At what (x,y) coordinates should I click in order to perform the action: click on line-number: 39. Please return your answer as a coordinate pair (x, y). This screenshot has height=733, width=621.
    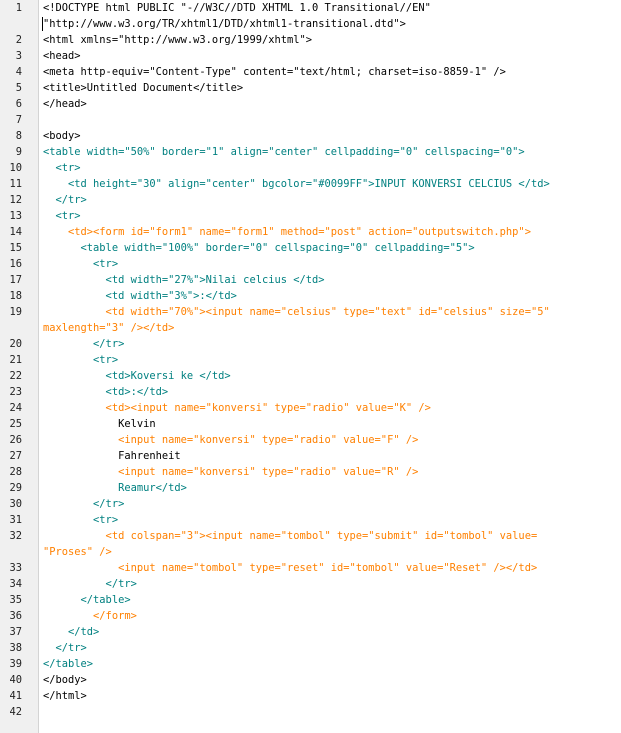
    Looking at the image, I should click on (15, 664).